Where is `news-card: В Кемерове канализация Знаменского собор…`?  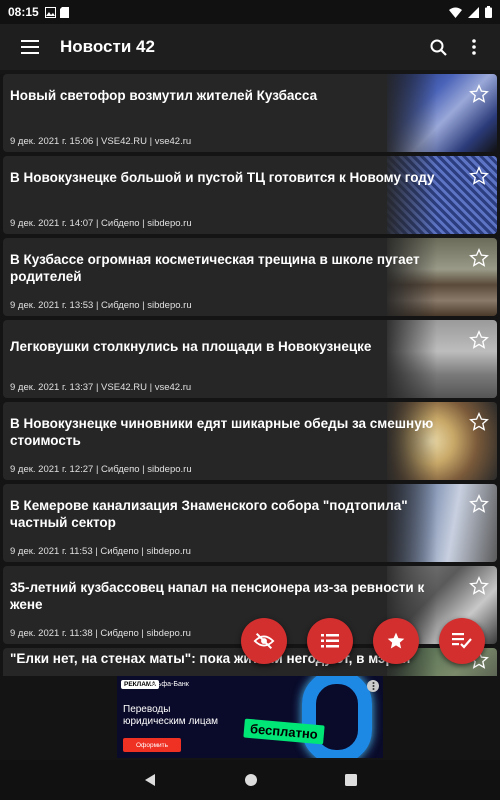 news-card: В Кемерове канализация Знаменского собор… is located at coordinates (250, 523).